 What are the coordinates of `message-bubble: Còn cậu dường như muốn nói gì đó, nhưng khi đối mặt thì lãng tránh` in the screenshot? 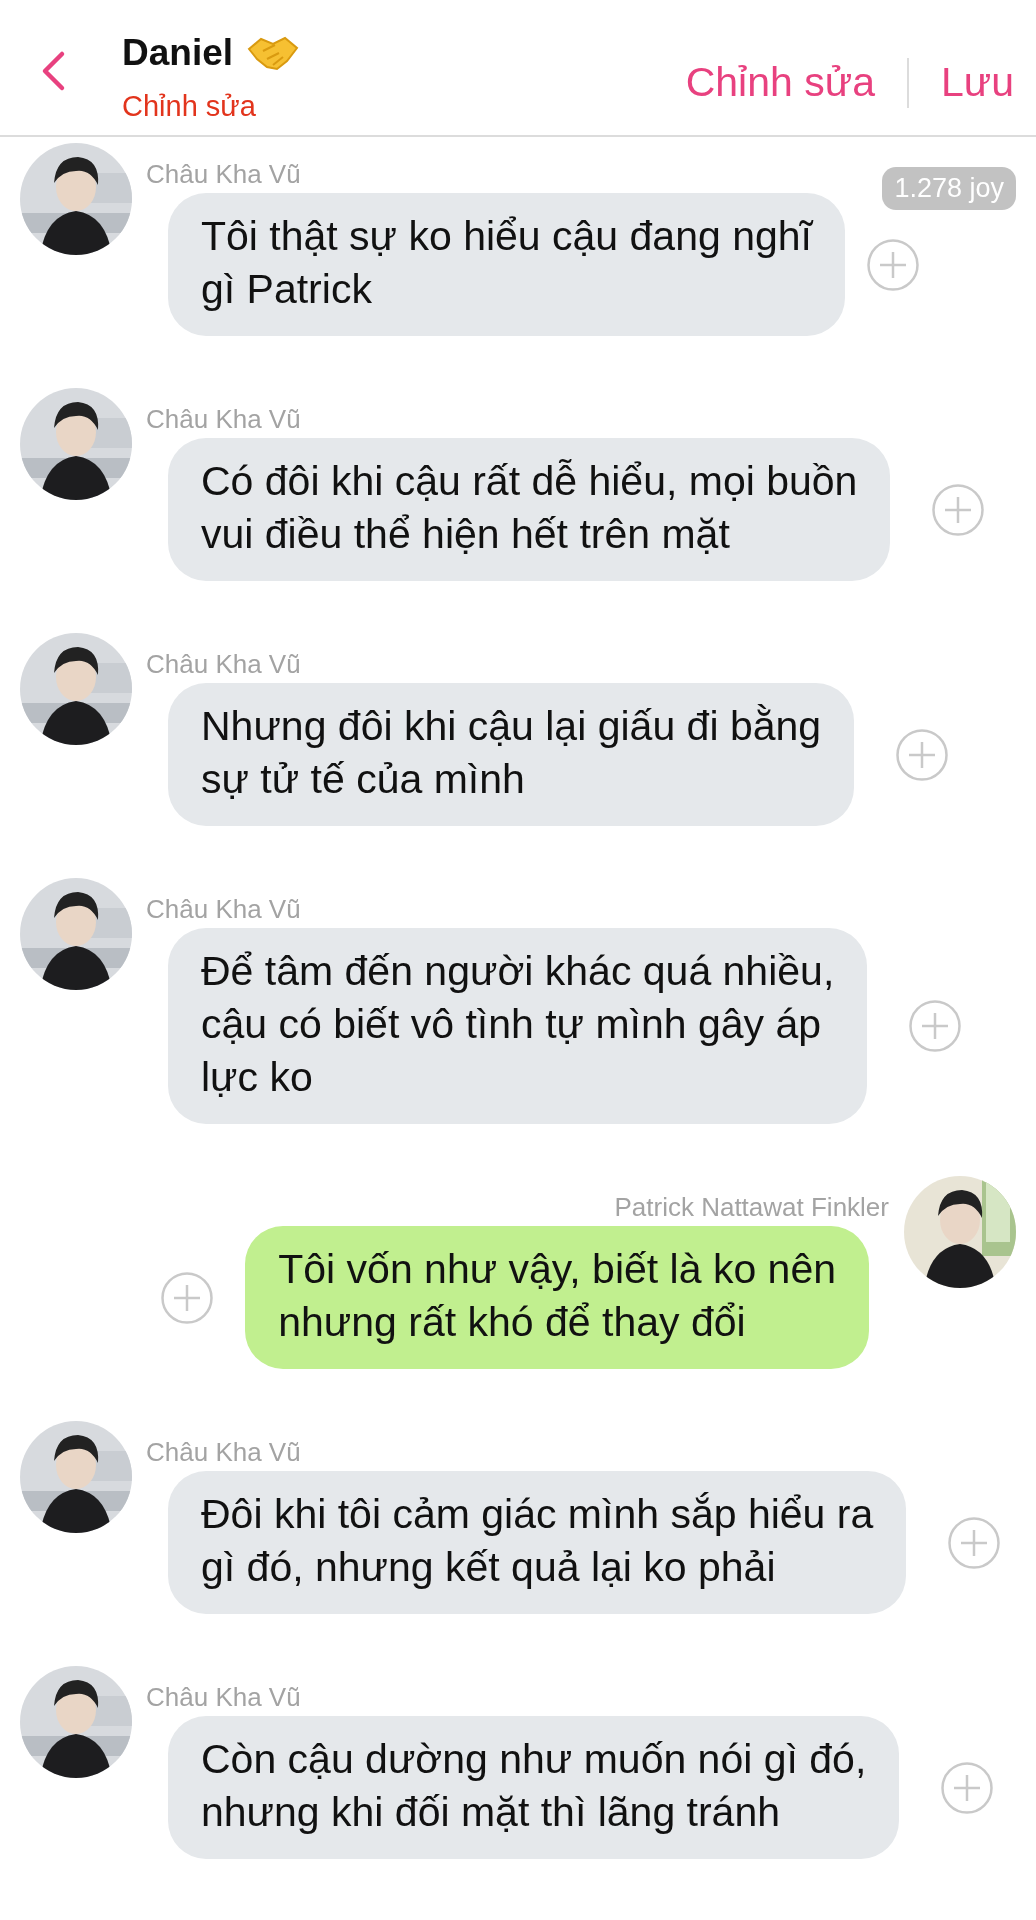 It's located at (534, 1787).